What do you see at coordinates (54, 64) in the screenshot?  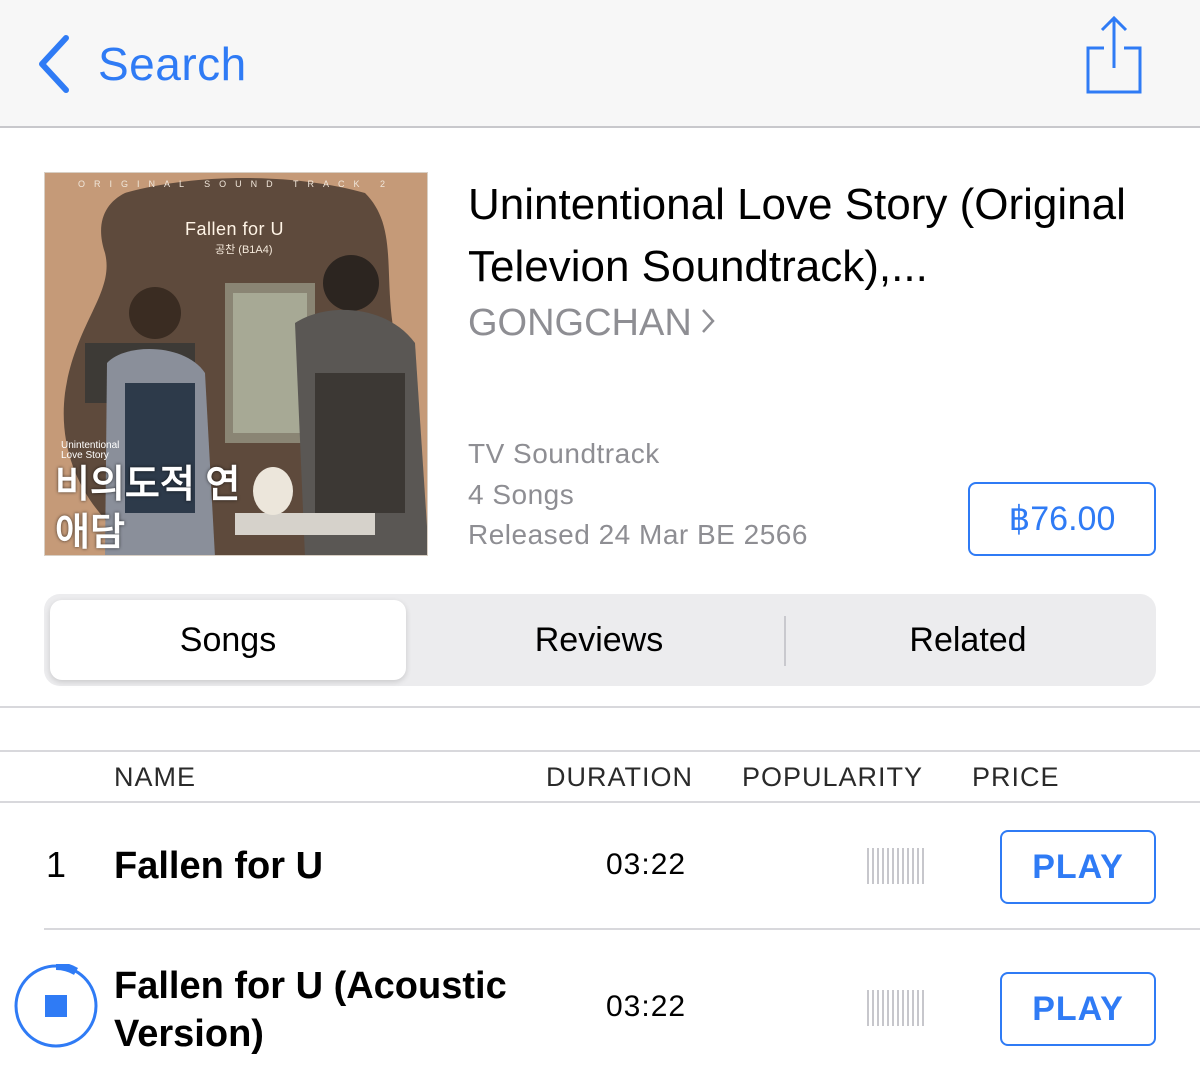 I see `chevron-left-icon` at bounding box center [54, 64].